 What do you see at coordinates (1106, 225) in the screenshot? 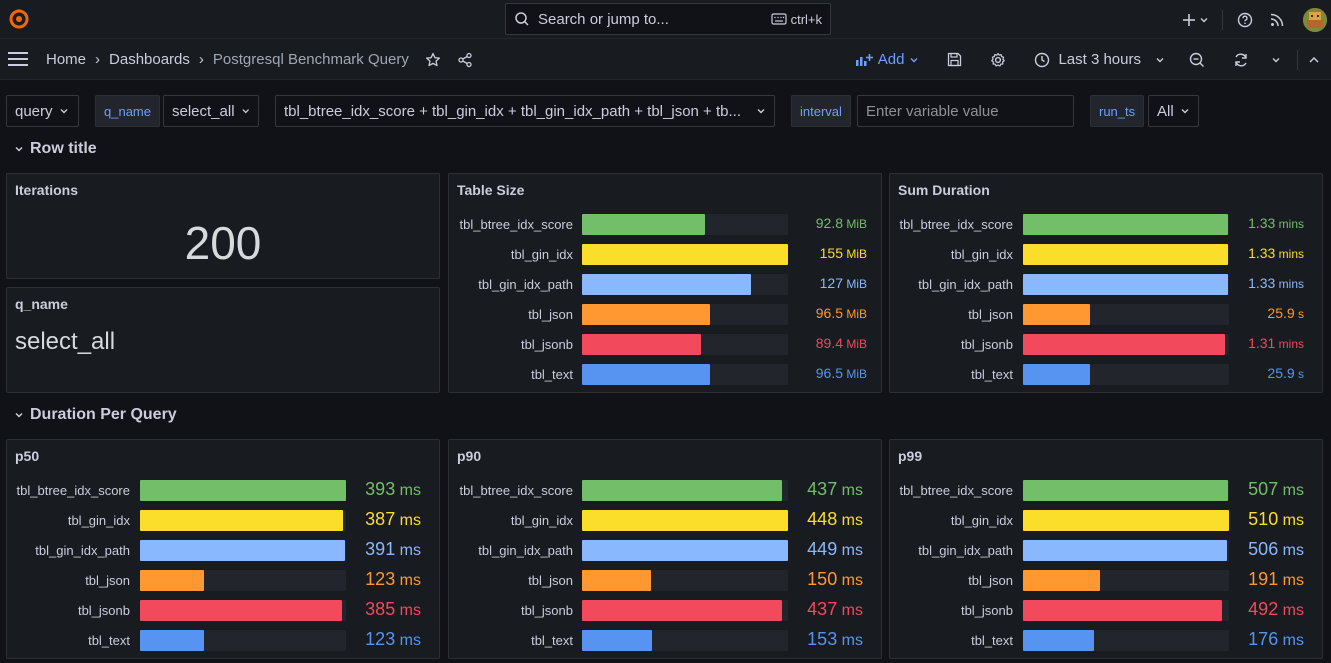
I see `bar-row: tbl_btree_idx_score 1.33 mins` at bounding box center [1106, 225].